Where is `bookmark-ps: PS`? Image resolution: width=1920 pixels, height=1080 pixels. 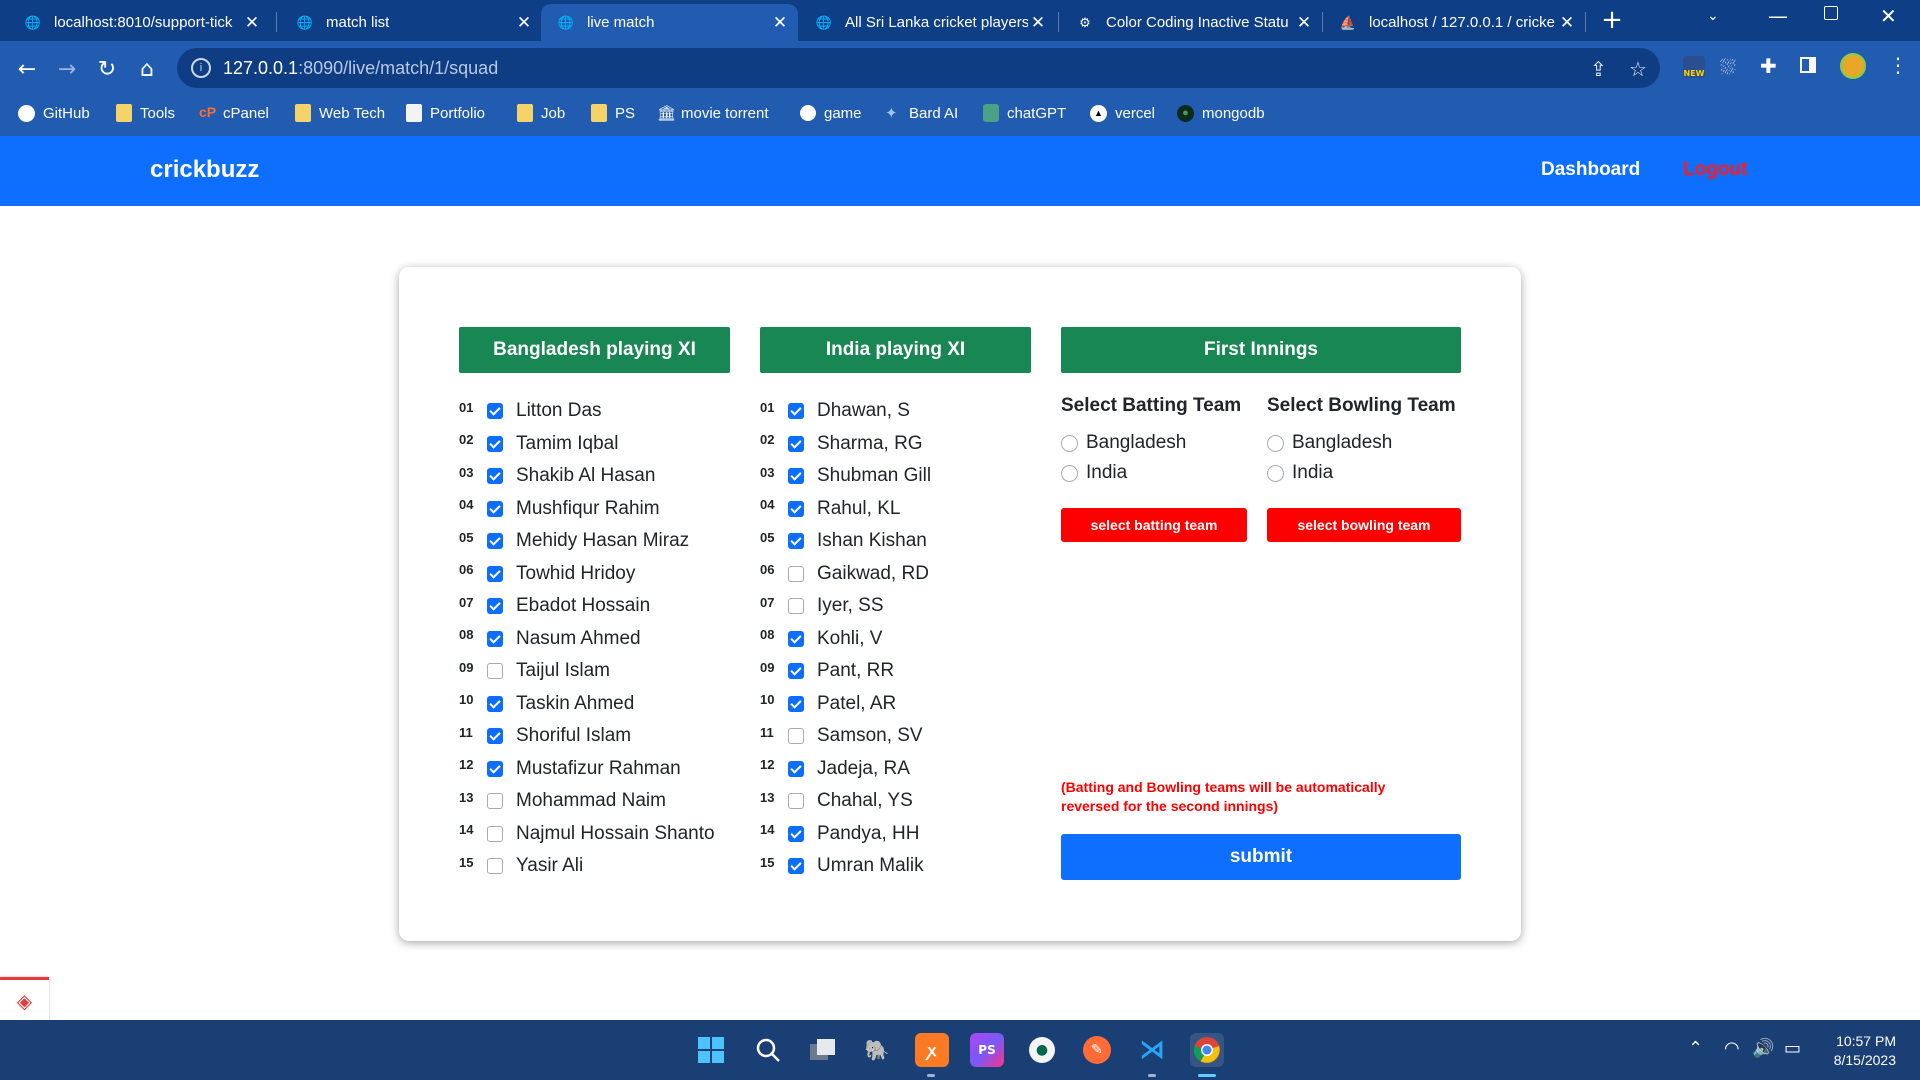
bookmark-ps: PS is located at coordinates (613, 113).